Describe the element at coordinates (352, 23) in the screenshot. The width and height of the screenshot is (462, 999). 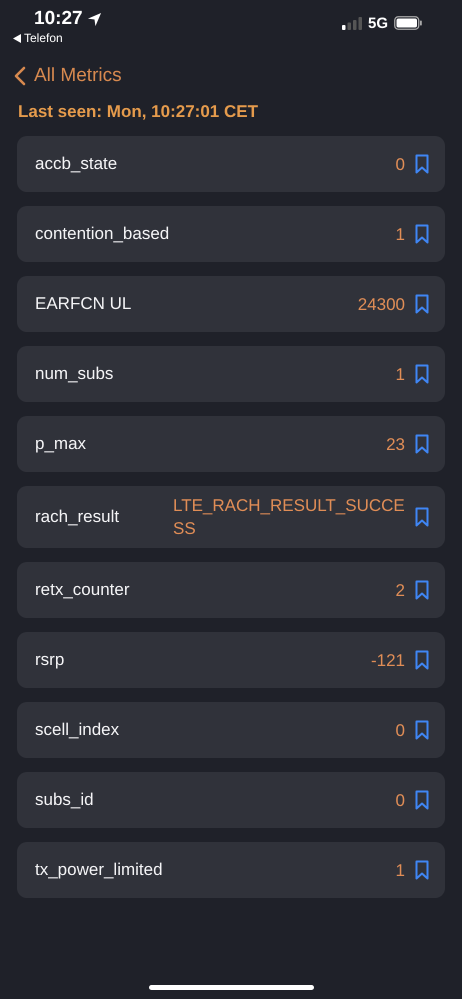
I see `signal-icon` at that location.